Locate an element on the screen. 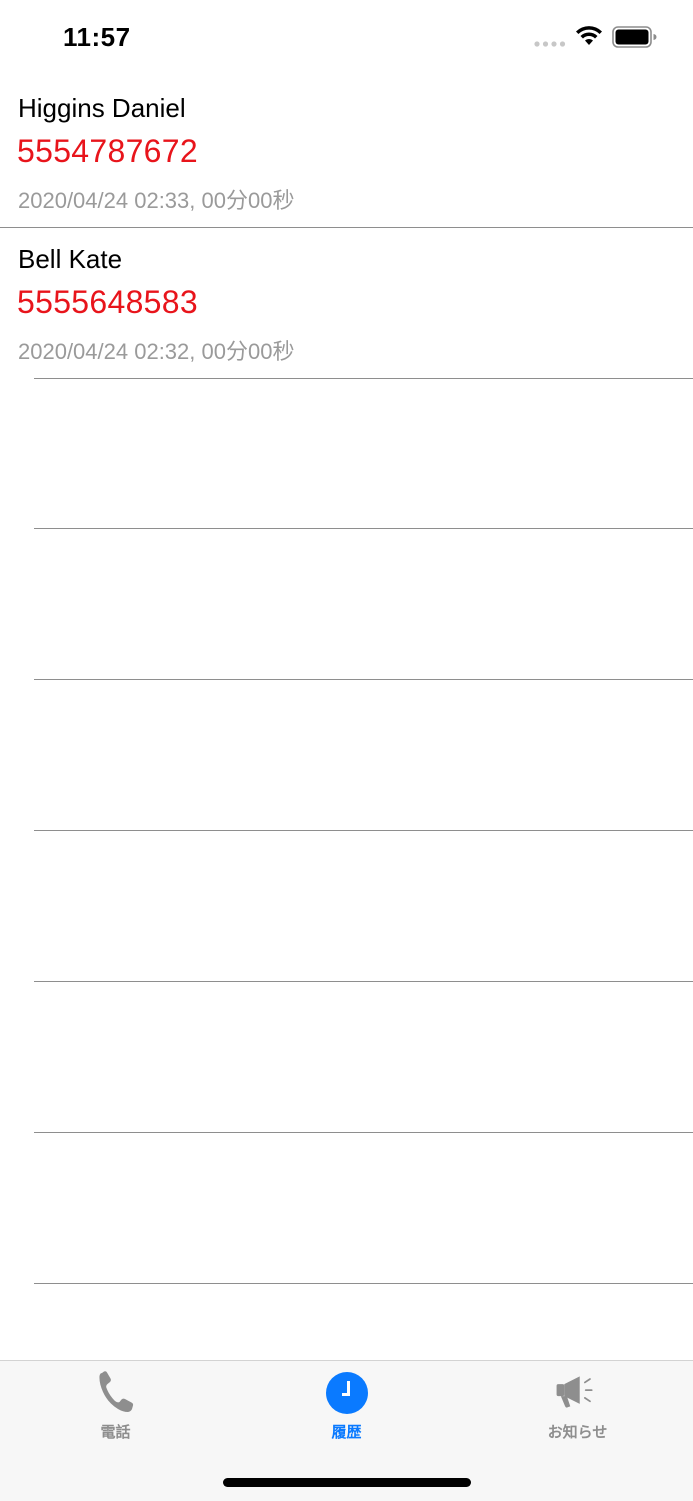 The height and width of the screenshot is (1501, 693). call-timestamp: 2020/04/24 02:33, 00分00秒 is located at coordinates (156, 200).